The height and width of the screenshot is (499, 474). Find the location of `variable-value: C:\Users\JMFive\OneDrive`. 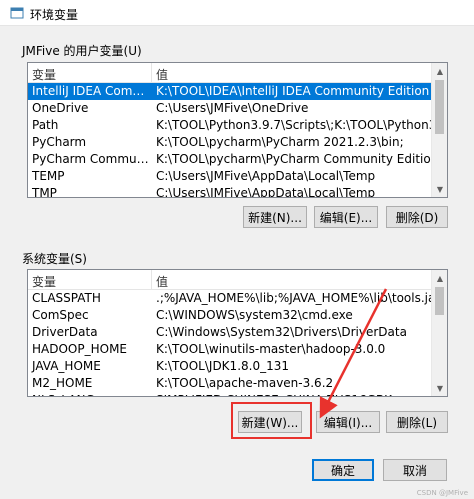

variable-value: C:\Users\JMFive\OneDrive is located at coordinates (232, 108).